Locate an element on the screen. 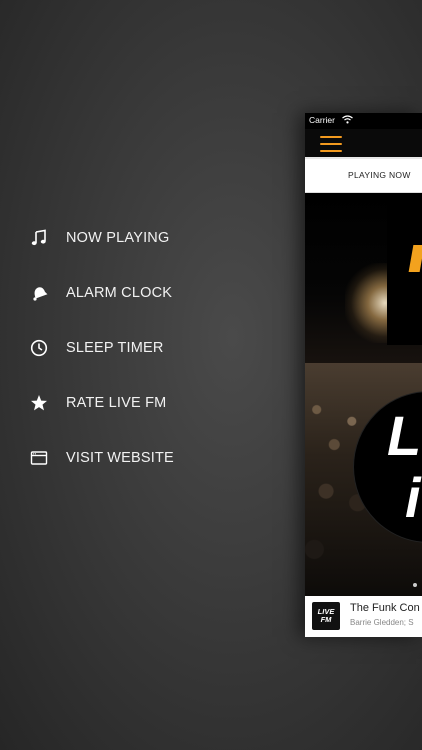  menu-item-rate: RATE LIVE FM is located at coordinates (150, 403).